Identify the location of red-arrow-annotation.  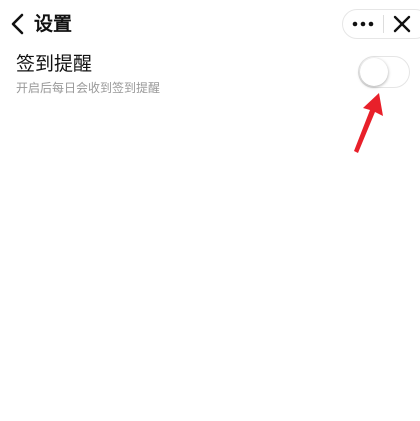
(367, 123).